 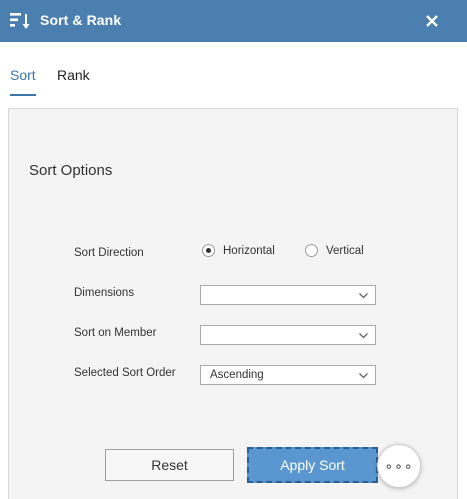 What do you see at coordinates (23, 75) in the screenshot?
I see `tab-sort: Sort` at bounding box center [23, 75].